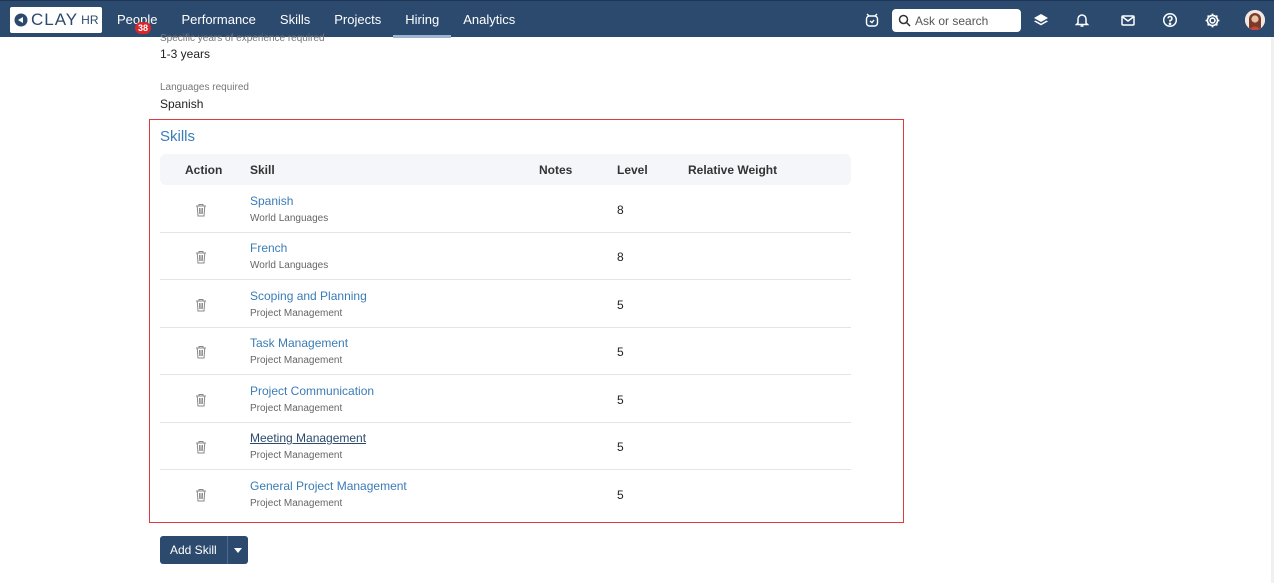 This screenshot has height=583, width=1274. I want to click on search-box, so click(956, 20).